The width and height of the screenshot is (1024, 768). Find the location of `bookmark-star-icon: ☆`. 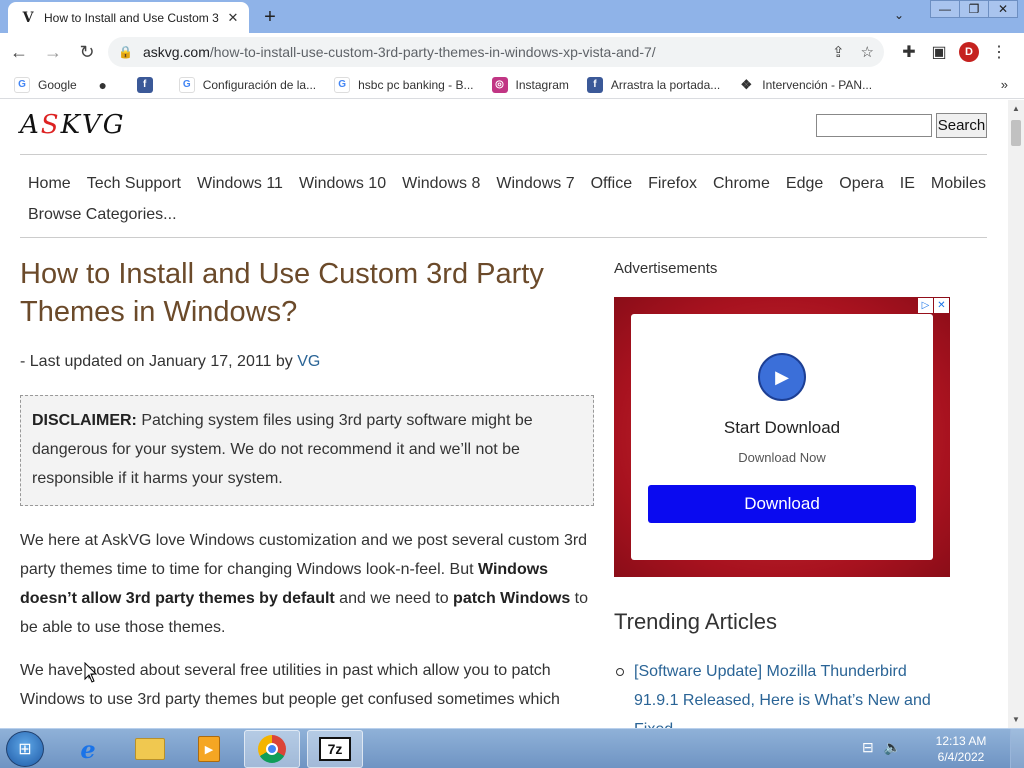

bookmark-star-icon: ☆ is located at coordinates (867, 52).